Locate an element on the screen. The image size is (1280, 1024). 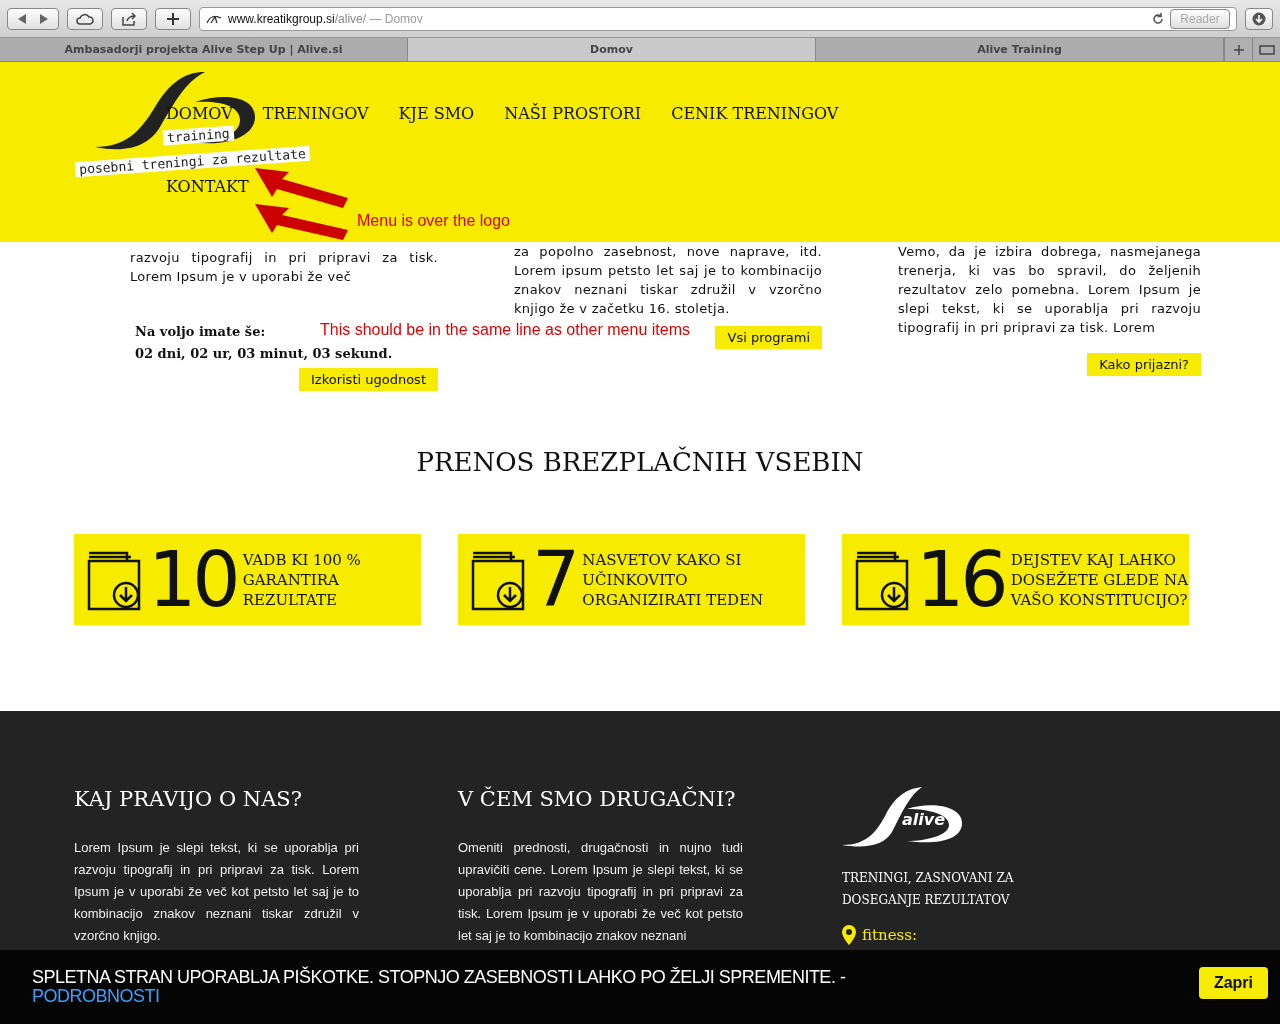
address-field: www.kreatikgroup.si/alive/ — Domov Reader is located at coordinates (718, 18).